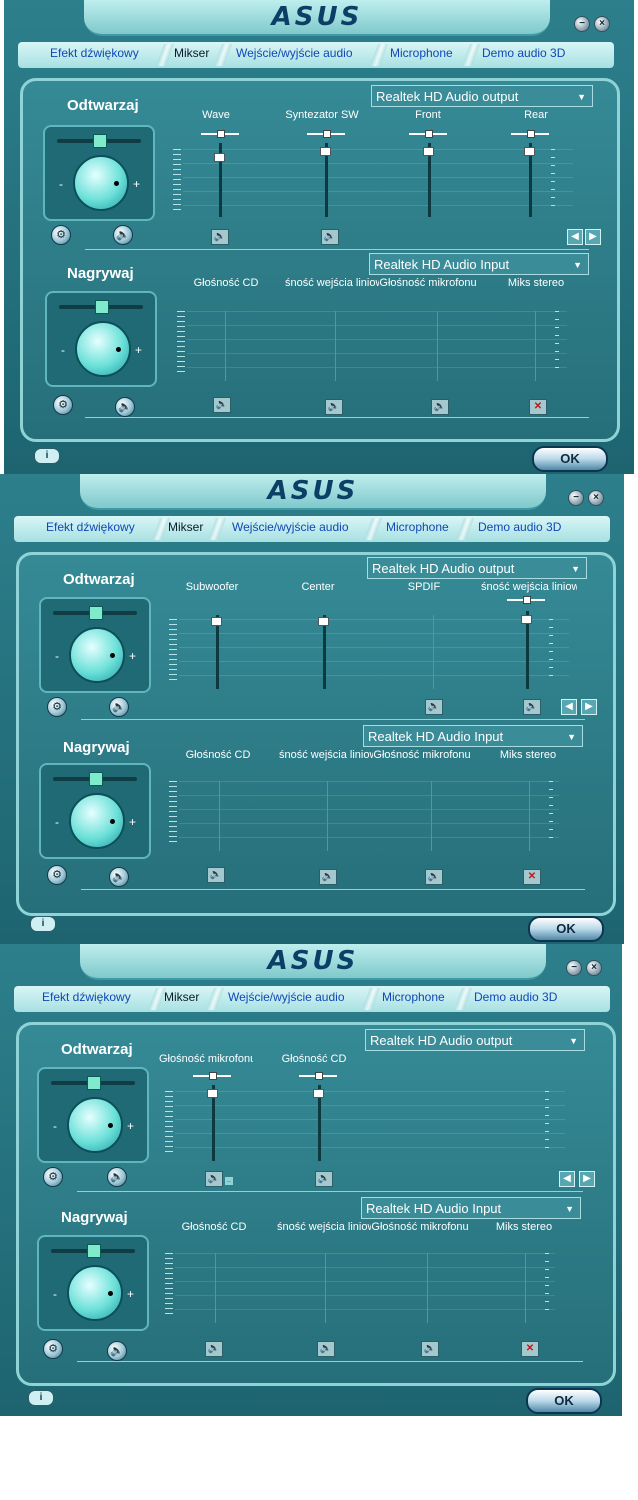 This screenshot has width=638, height=1500. What do you see at coordinates (477, 568) in the screenshot?
I see `playback-device-select: Realtek HD Audio output ▼` at bounding box center [477, 568].